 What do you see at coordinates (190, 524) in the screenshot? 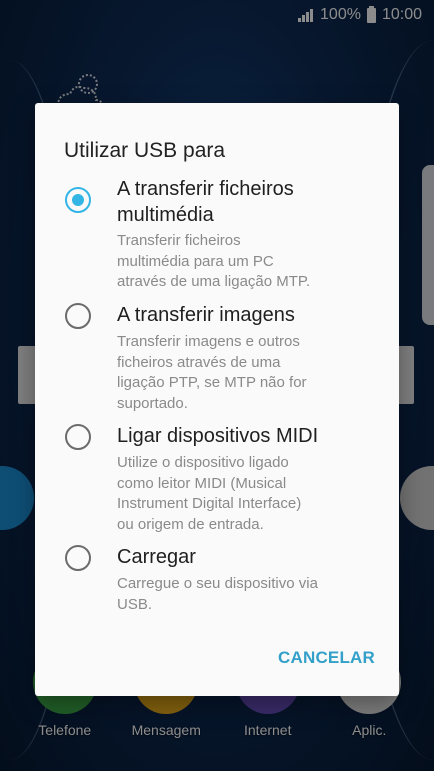
I see `option-description-line: ou origem de entrada.` at bounding box center [190, 524].